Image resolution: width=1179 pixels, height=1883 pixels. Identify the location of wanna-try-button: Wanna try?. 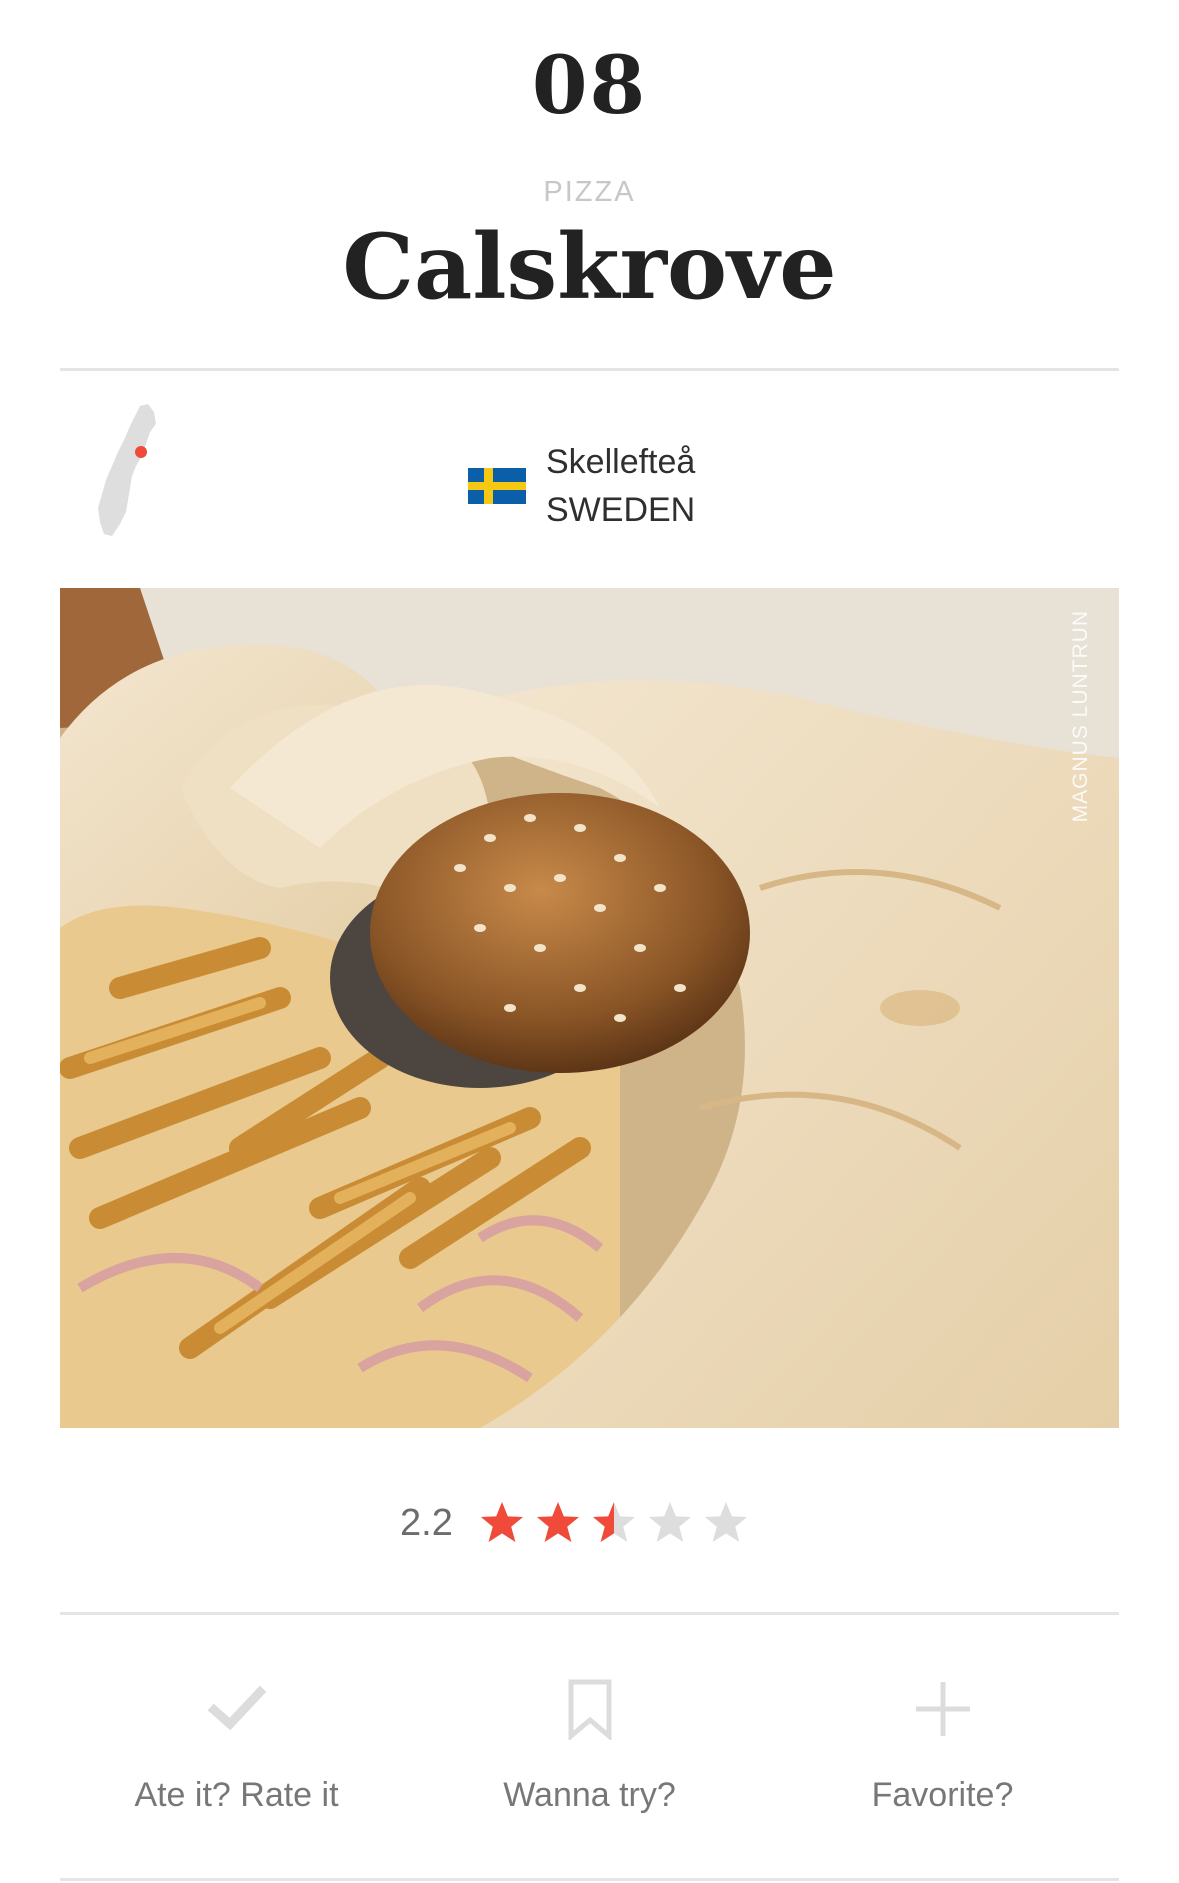
(589, 1755).